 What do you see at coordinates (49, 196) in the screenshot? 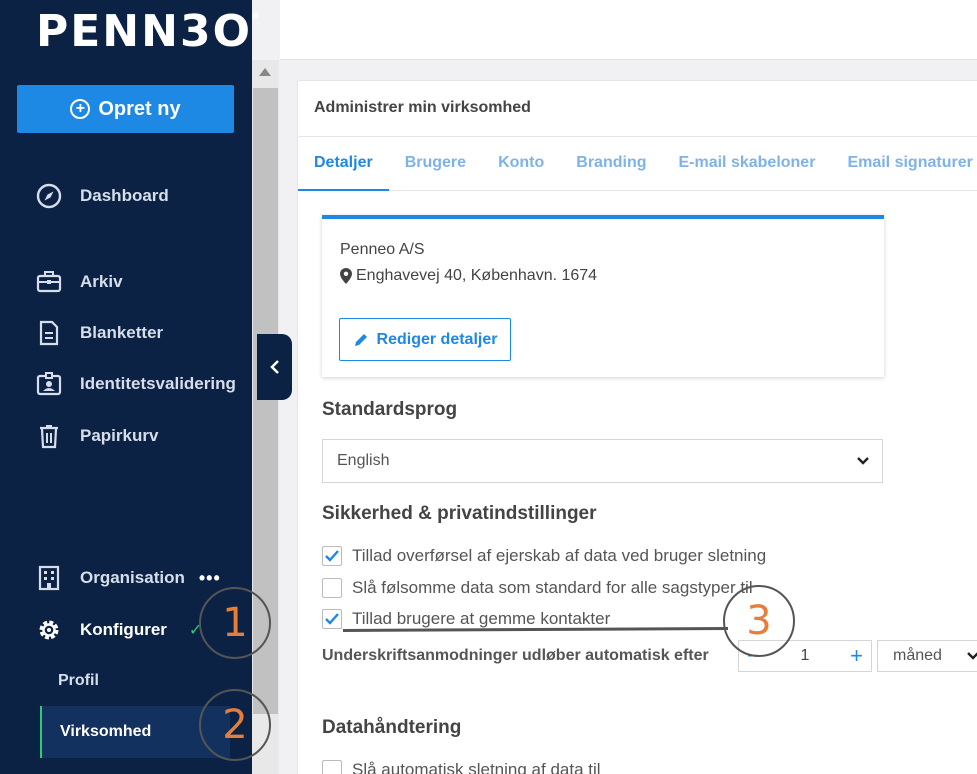
I see `compass-icon` at bounding box center [49, 196].